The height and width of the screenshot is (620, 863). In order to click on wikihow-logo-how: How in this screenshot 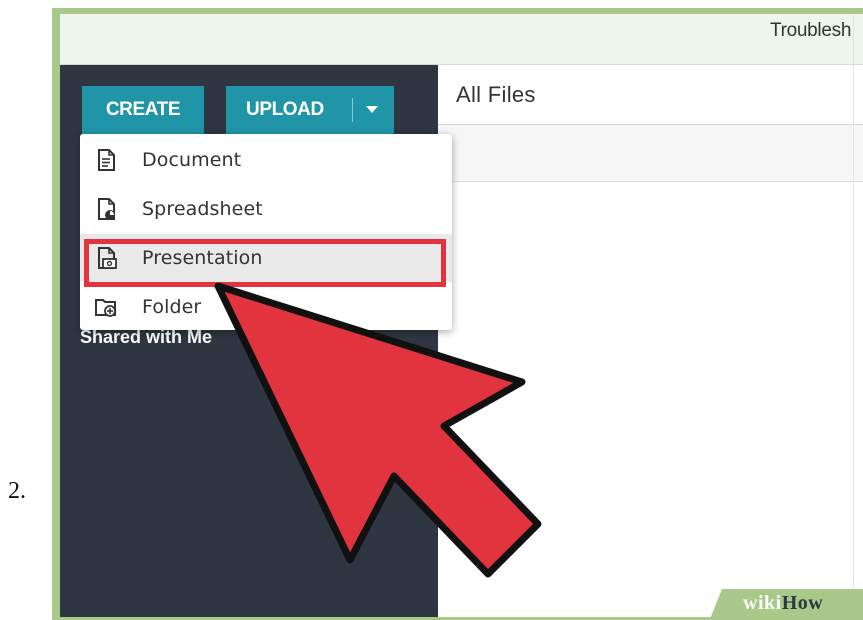, I will do `click(802, 603)`.